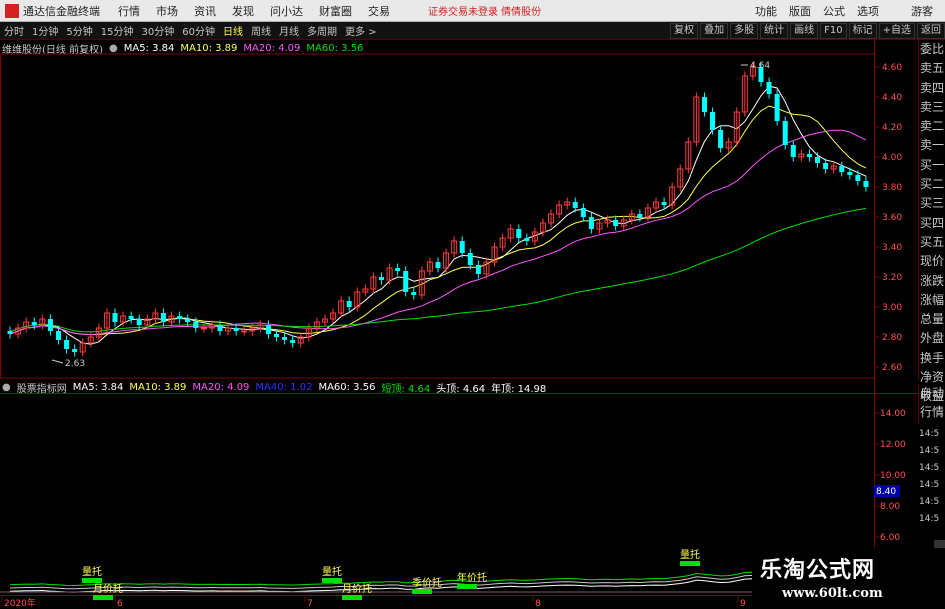 This screenshot has width=945, height=609. Describe the element at coordinates (129, 11) in the screenshot. I see `menu-item-market: 行情` at that location.